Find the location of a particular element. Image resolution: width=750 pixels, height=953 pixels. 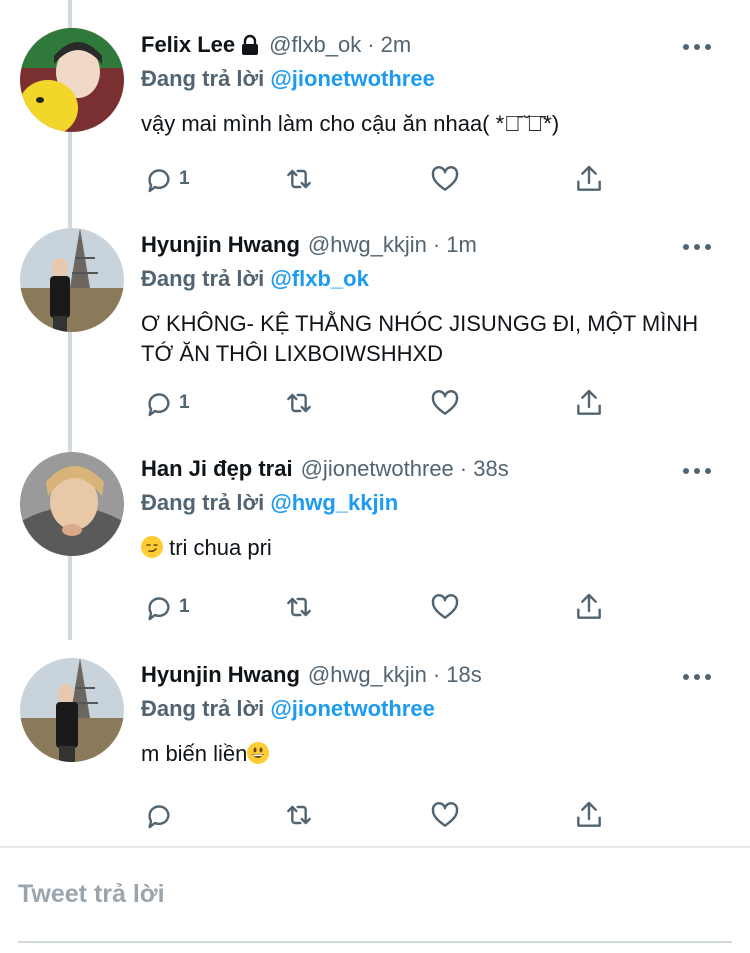

timestamp: · 18s is located at coordinates (457, 675).